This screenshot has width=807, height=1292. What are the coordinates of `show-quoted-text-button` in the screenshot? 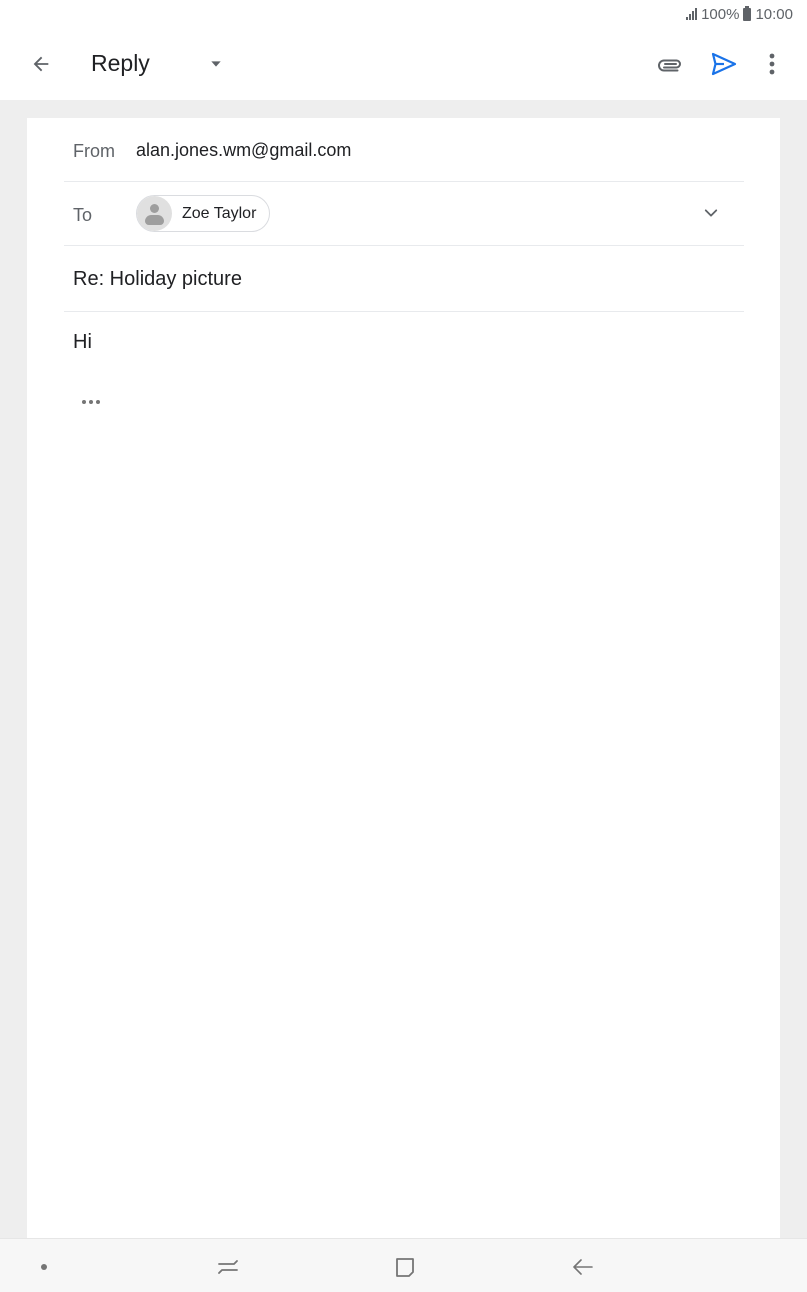 It's located at (91, 402).